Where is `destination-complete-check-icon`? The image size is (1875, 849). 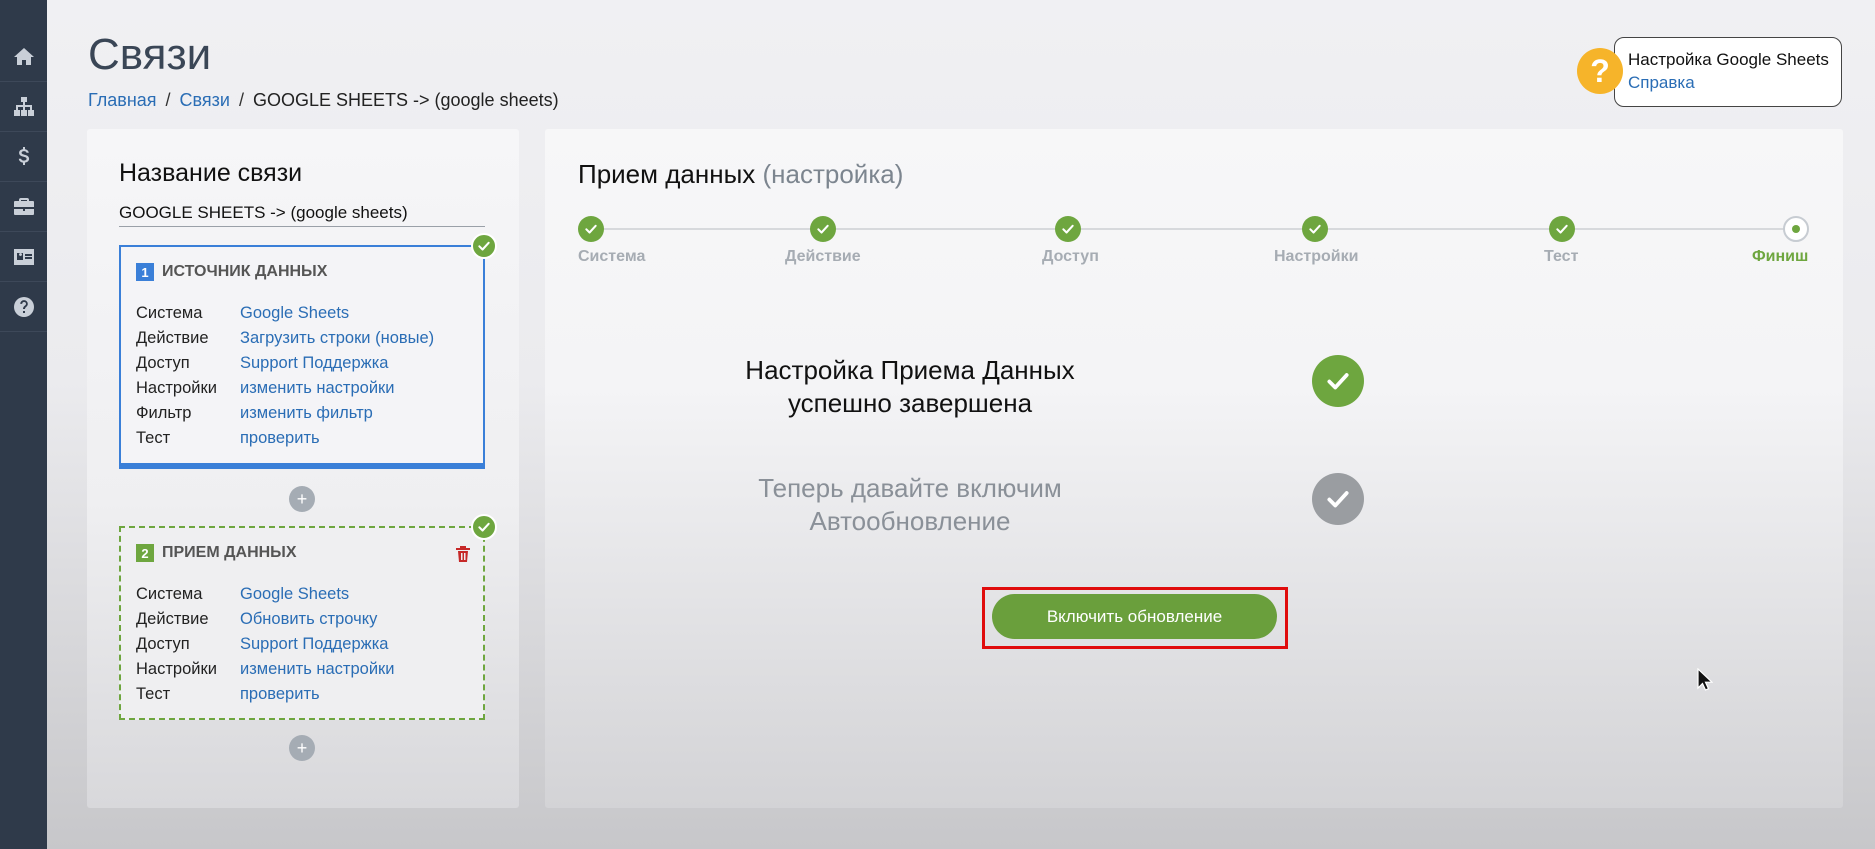 destination-complete-check-icon is located at coordinates (484, 527).